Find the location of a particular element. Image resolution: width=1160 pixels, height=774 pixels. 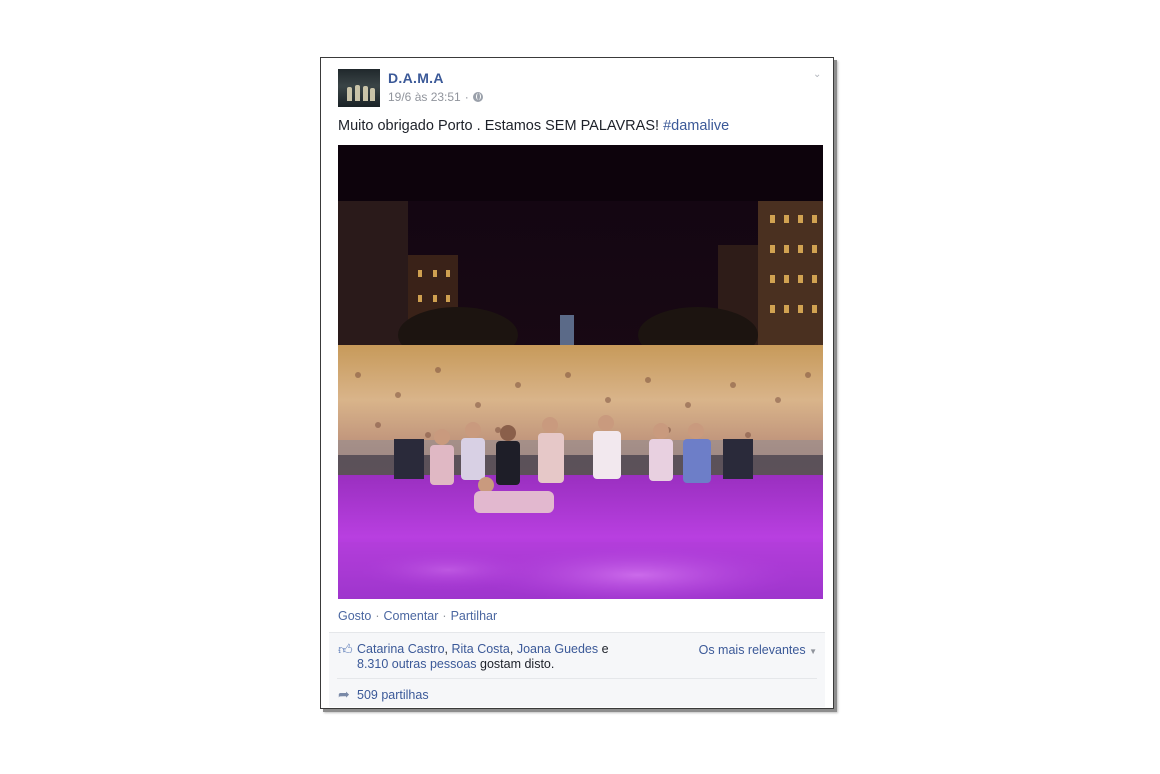

likes-suffix: gostam disto. is located at coordinates (517, 664).